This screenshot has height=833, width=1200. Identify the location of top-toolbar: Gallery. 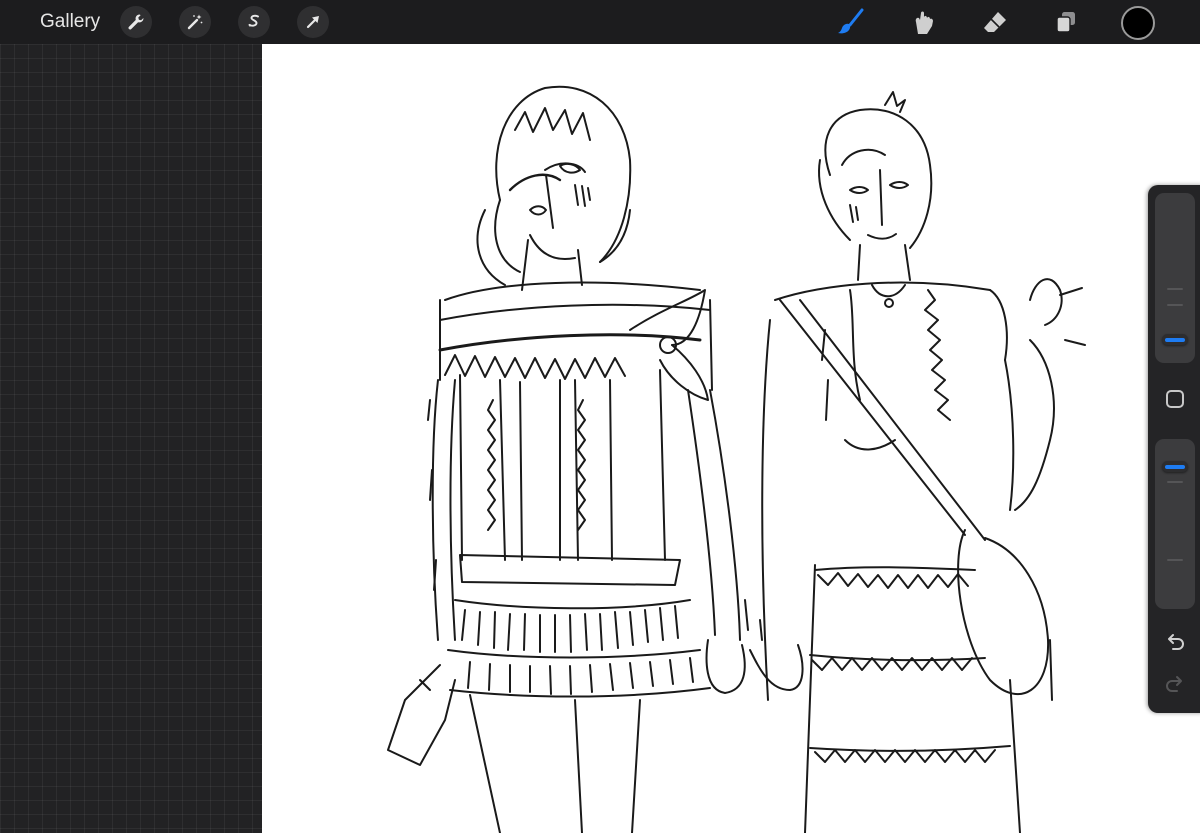
(600, 22).